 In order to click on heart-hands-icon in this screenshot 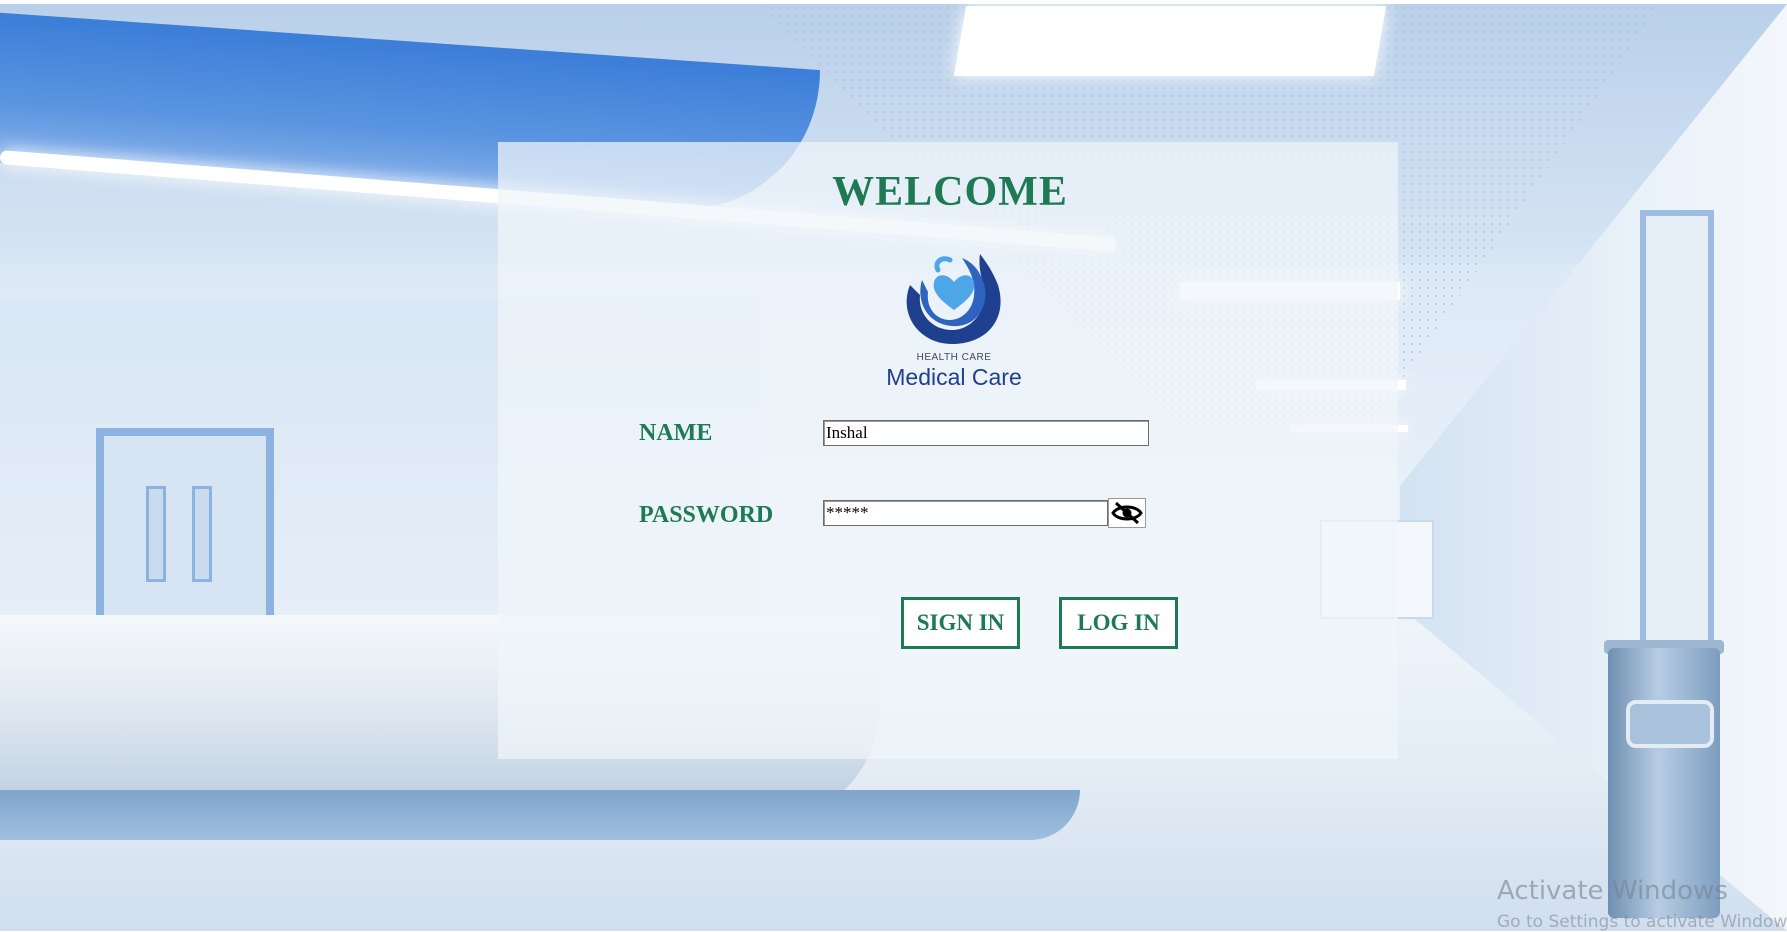, I will do `click(953, 299)`.